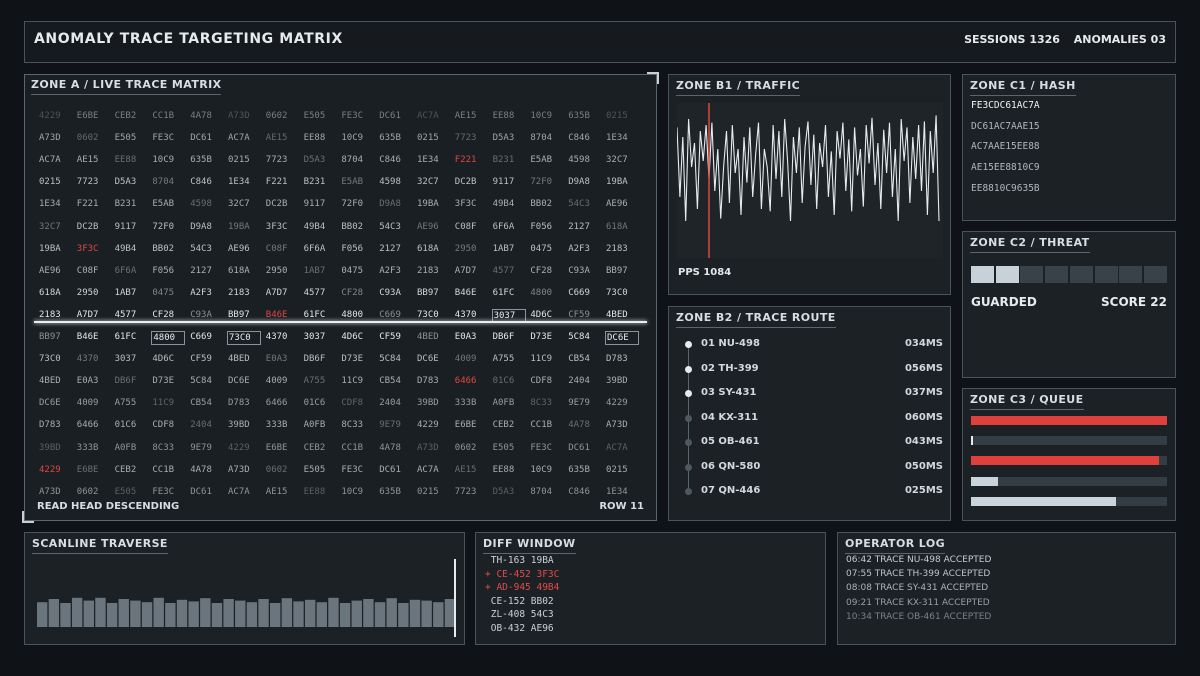  Describe the element at coordinates (93, 250) in the screenshot. I see `matrix-cell: 3F3C` at that location.